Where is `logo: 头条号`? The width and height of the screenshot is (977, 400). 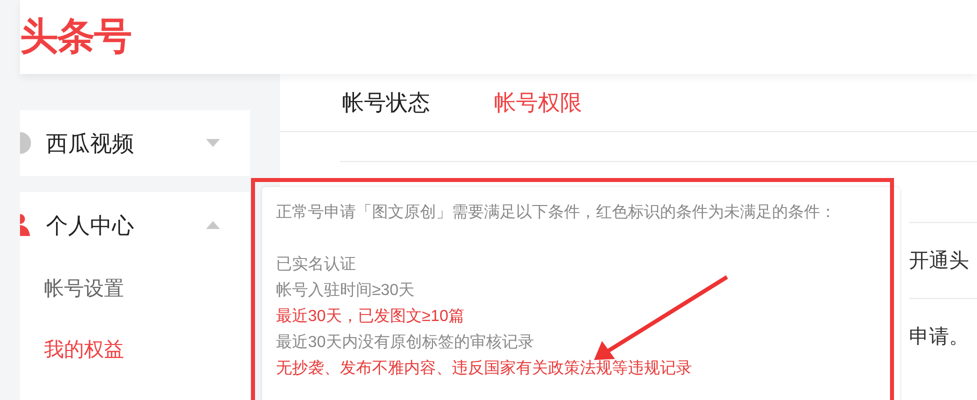
logo: 头条号 is located at coordinates (76, 37).